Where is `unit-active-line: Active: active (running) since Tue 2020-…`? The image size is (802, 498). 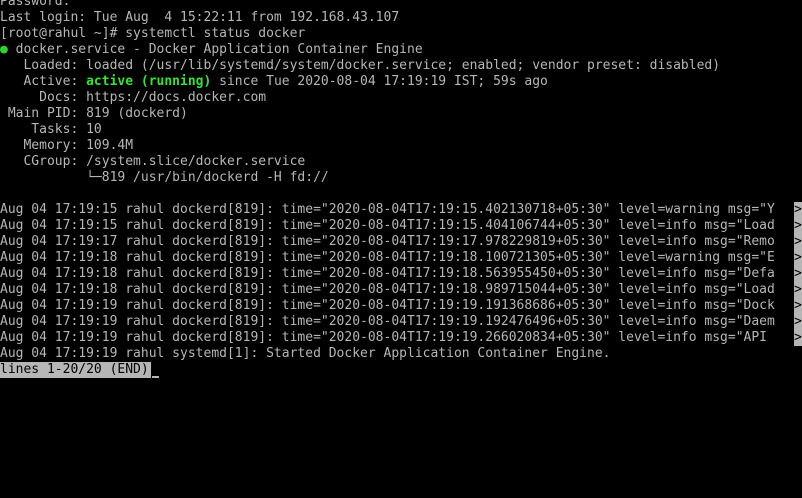 unit-active-line: Active: active (running) since Tue 2020-… is located at coordinates (401, 82).